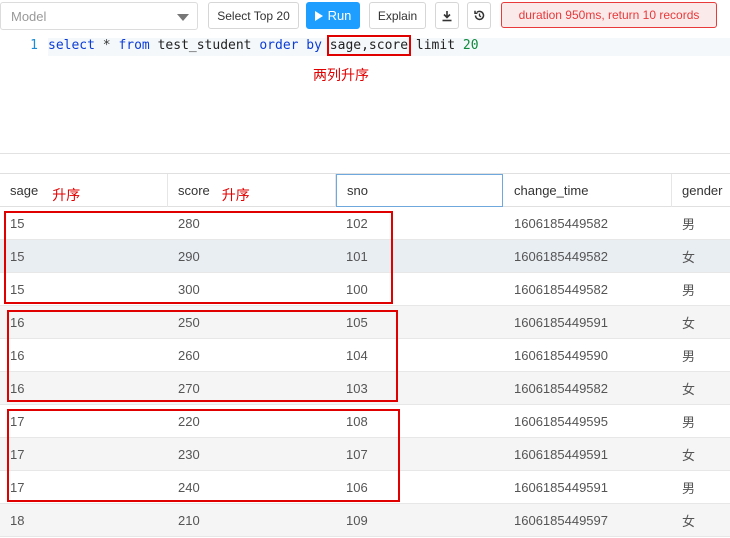 This screenshot has height=538, width=730. Describe the element at coordinates (588, 520) in the screenshot. I see `cell-change-time: 1606185449597` at that location.